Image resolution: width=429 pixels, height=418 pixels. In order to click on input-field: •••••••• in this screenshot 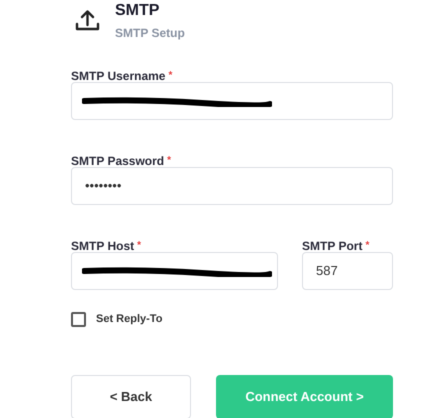, I will do `click(232, 186)`.